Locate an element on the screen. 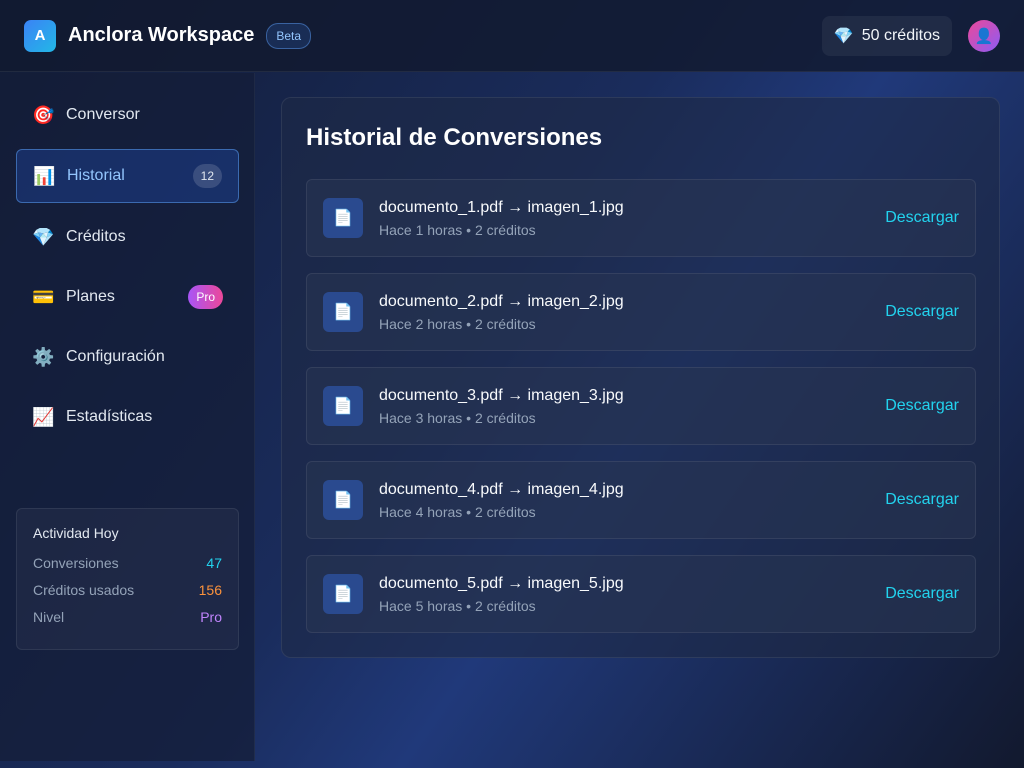 The height and width of the screenshot is (768, 1024). stat-row-conversions: Conversiones 47 is located at coordinates (127, 563).